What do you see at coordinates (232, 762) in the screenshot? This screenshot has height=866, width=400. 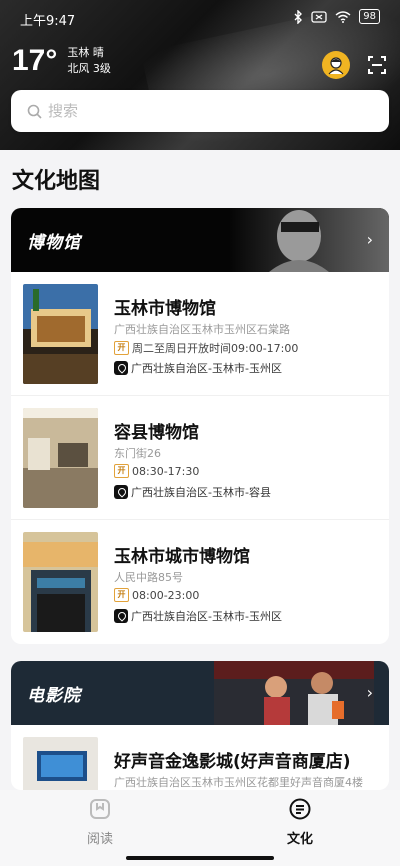 I see `cinema-name: 好声音金逸影城(好声音商厦店)` at bounding box center [232, 762].